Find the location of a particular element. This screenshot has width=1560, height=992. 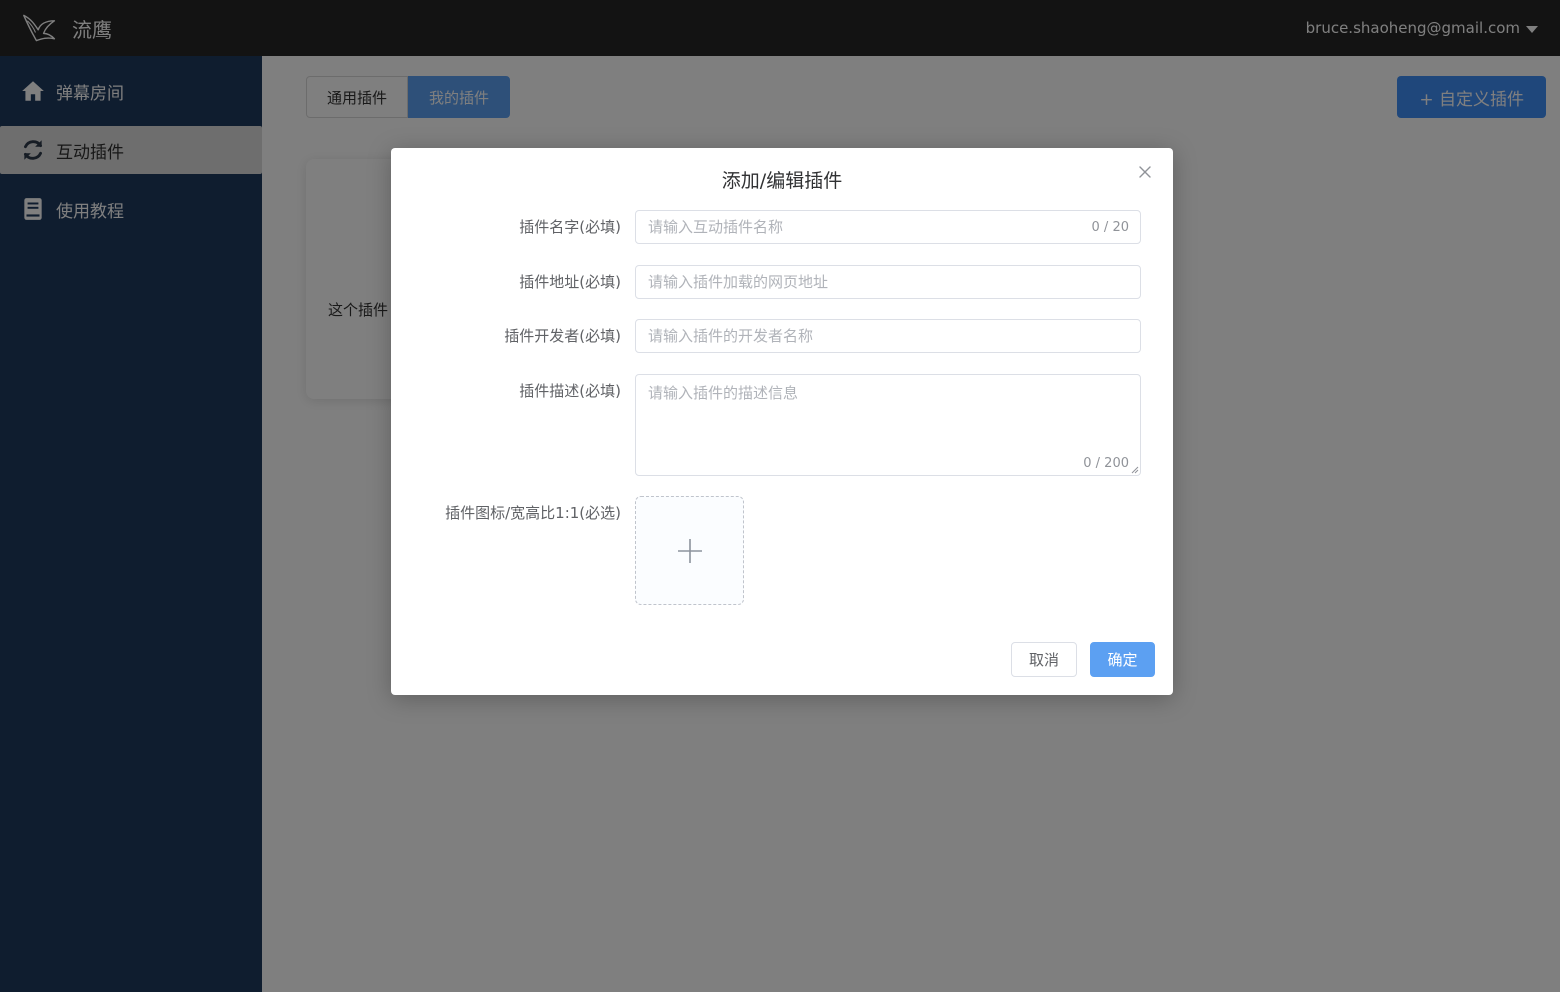

resize-grip-icon is located at coordinates (1135, 470).